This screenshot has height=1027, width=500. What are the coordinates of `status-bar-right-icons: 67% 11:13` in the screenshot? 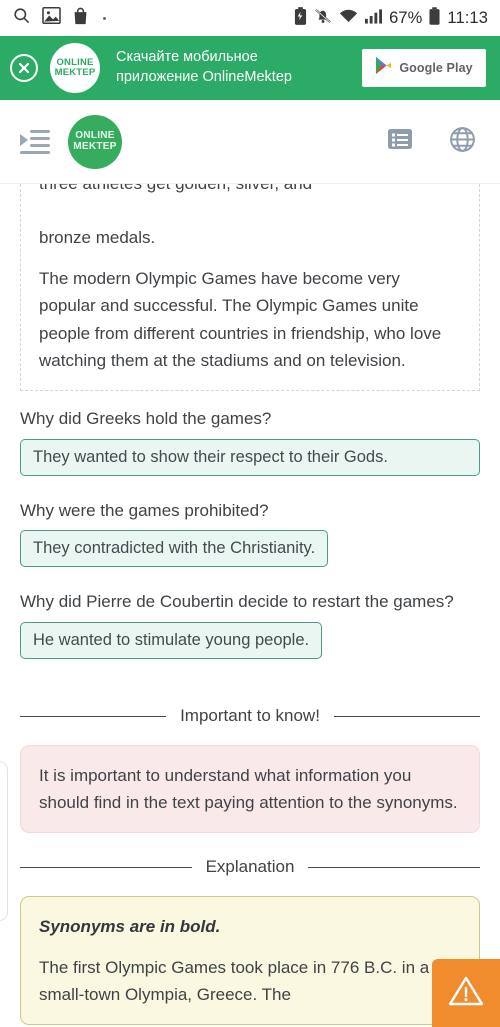 It's located at (391, 18).